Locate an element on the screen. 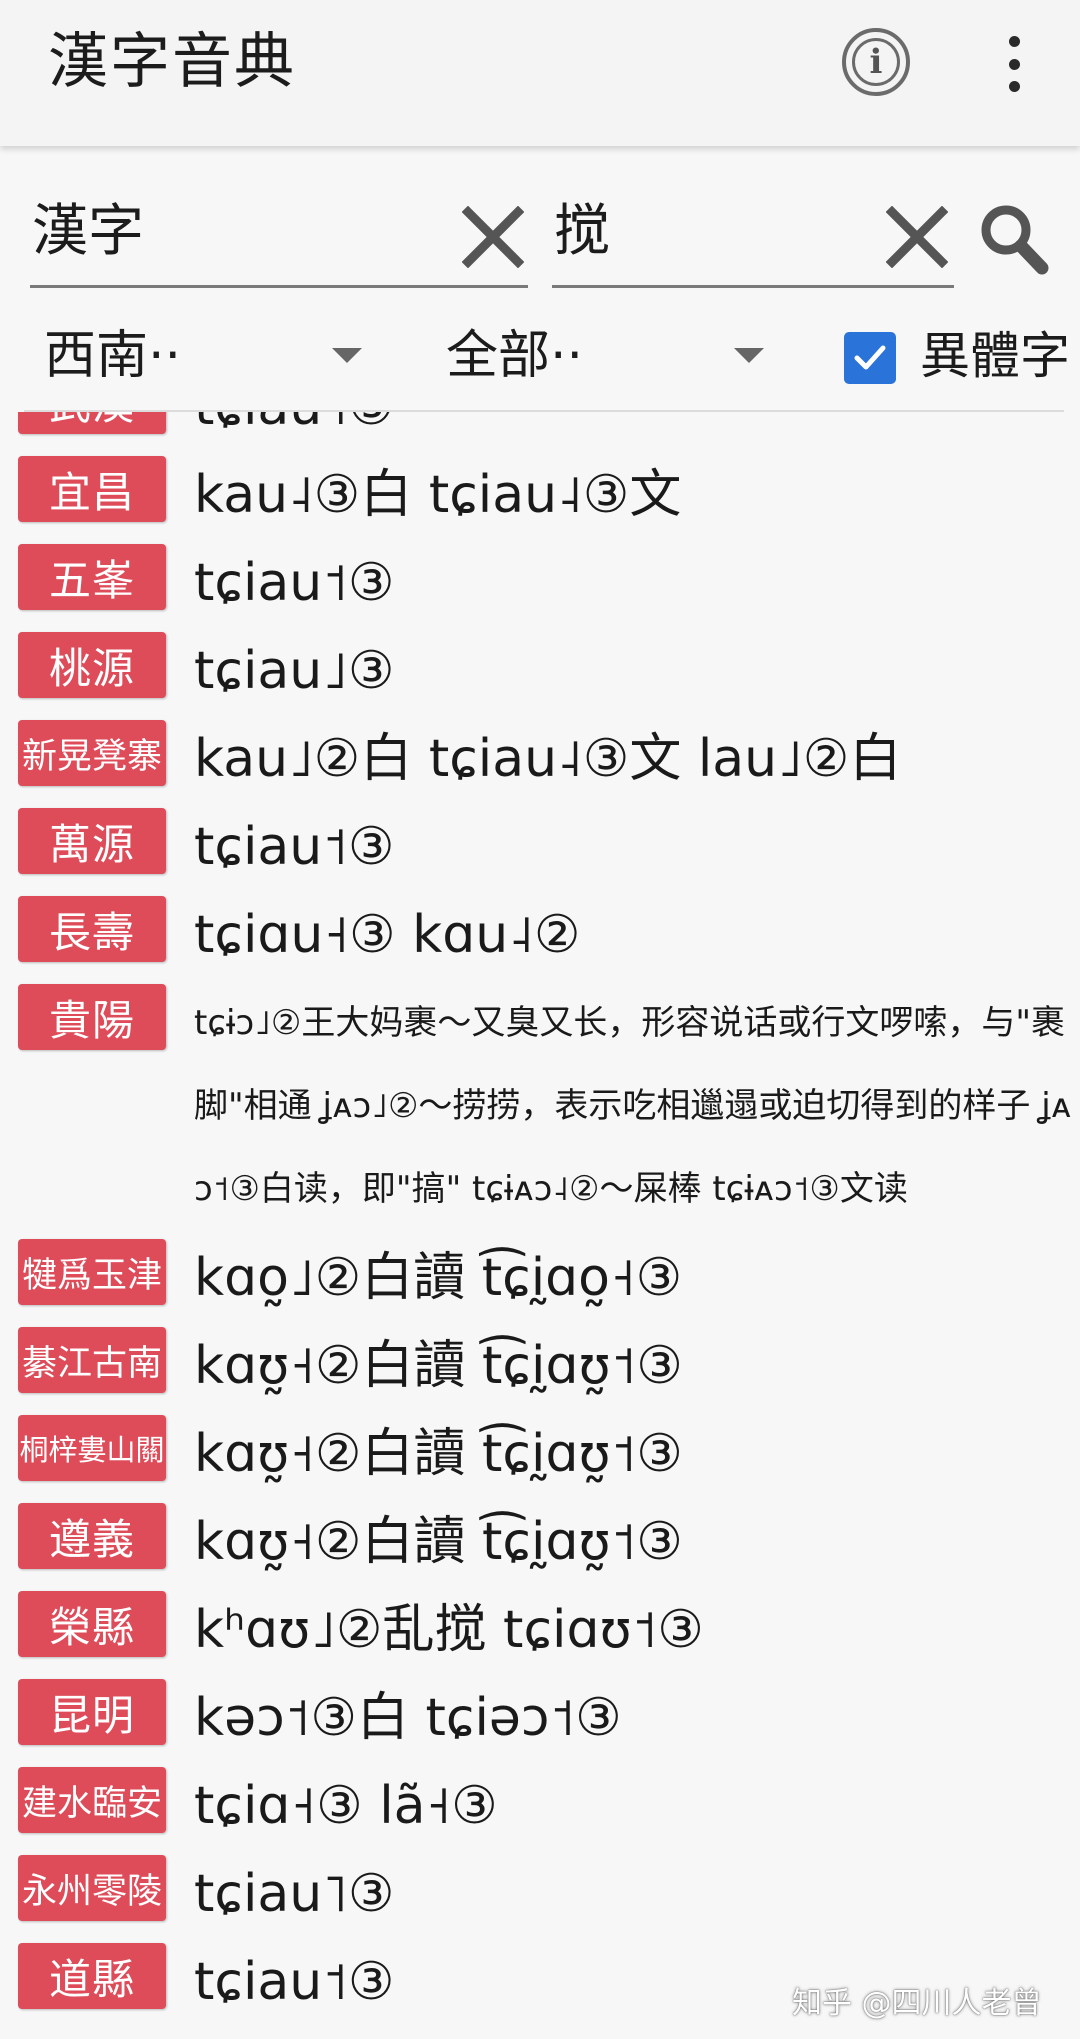  variant-checkbox is located at coordinates (870, 358).